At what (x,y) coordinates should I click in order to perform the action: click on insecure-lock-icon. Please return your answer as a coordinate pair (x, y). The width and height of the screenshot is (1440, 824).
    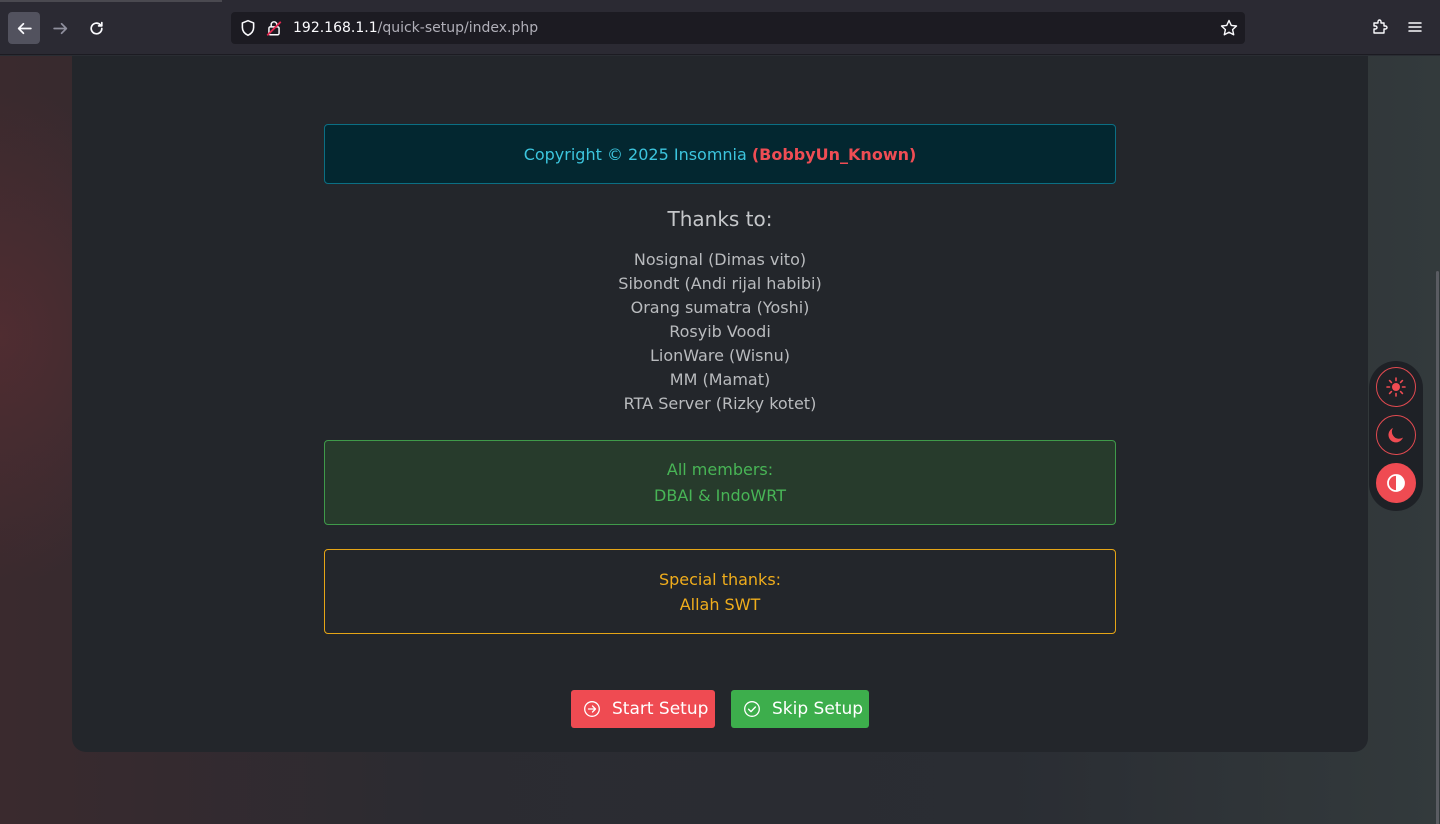
    Looking at the image, I should click on (274, 28).